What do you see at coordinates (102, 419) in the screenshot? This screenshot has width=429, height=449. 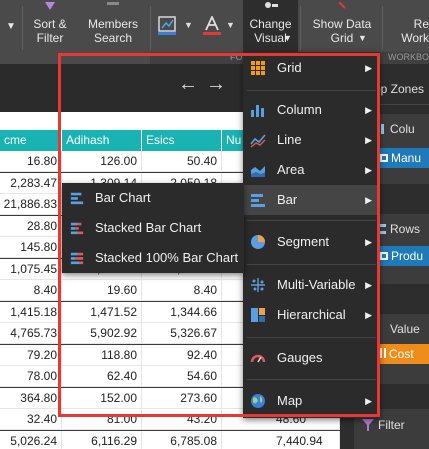 I see `table-cell: 81.00` at bounding box center [102, 419].